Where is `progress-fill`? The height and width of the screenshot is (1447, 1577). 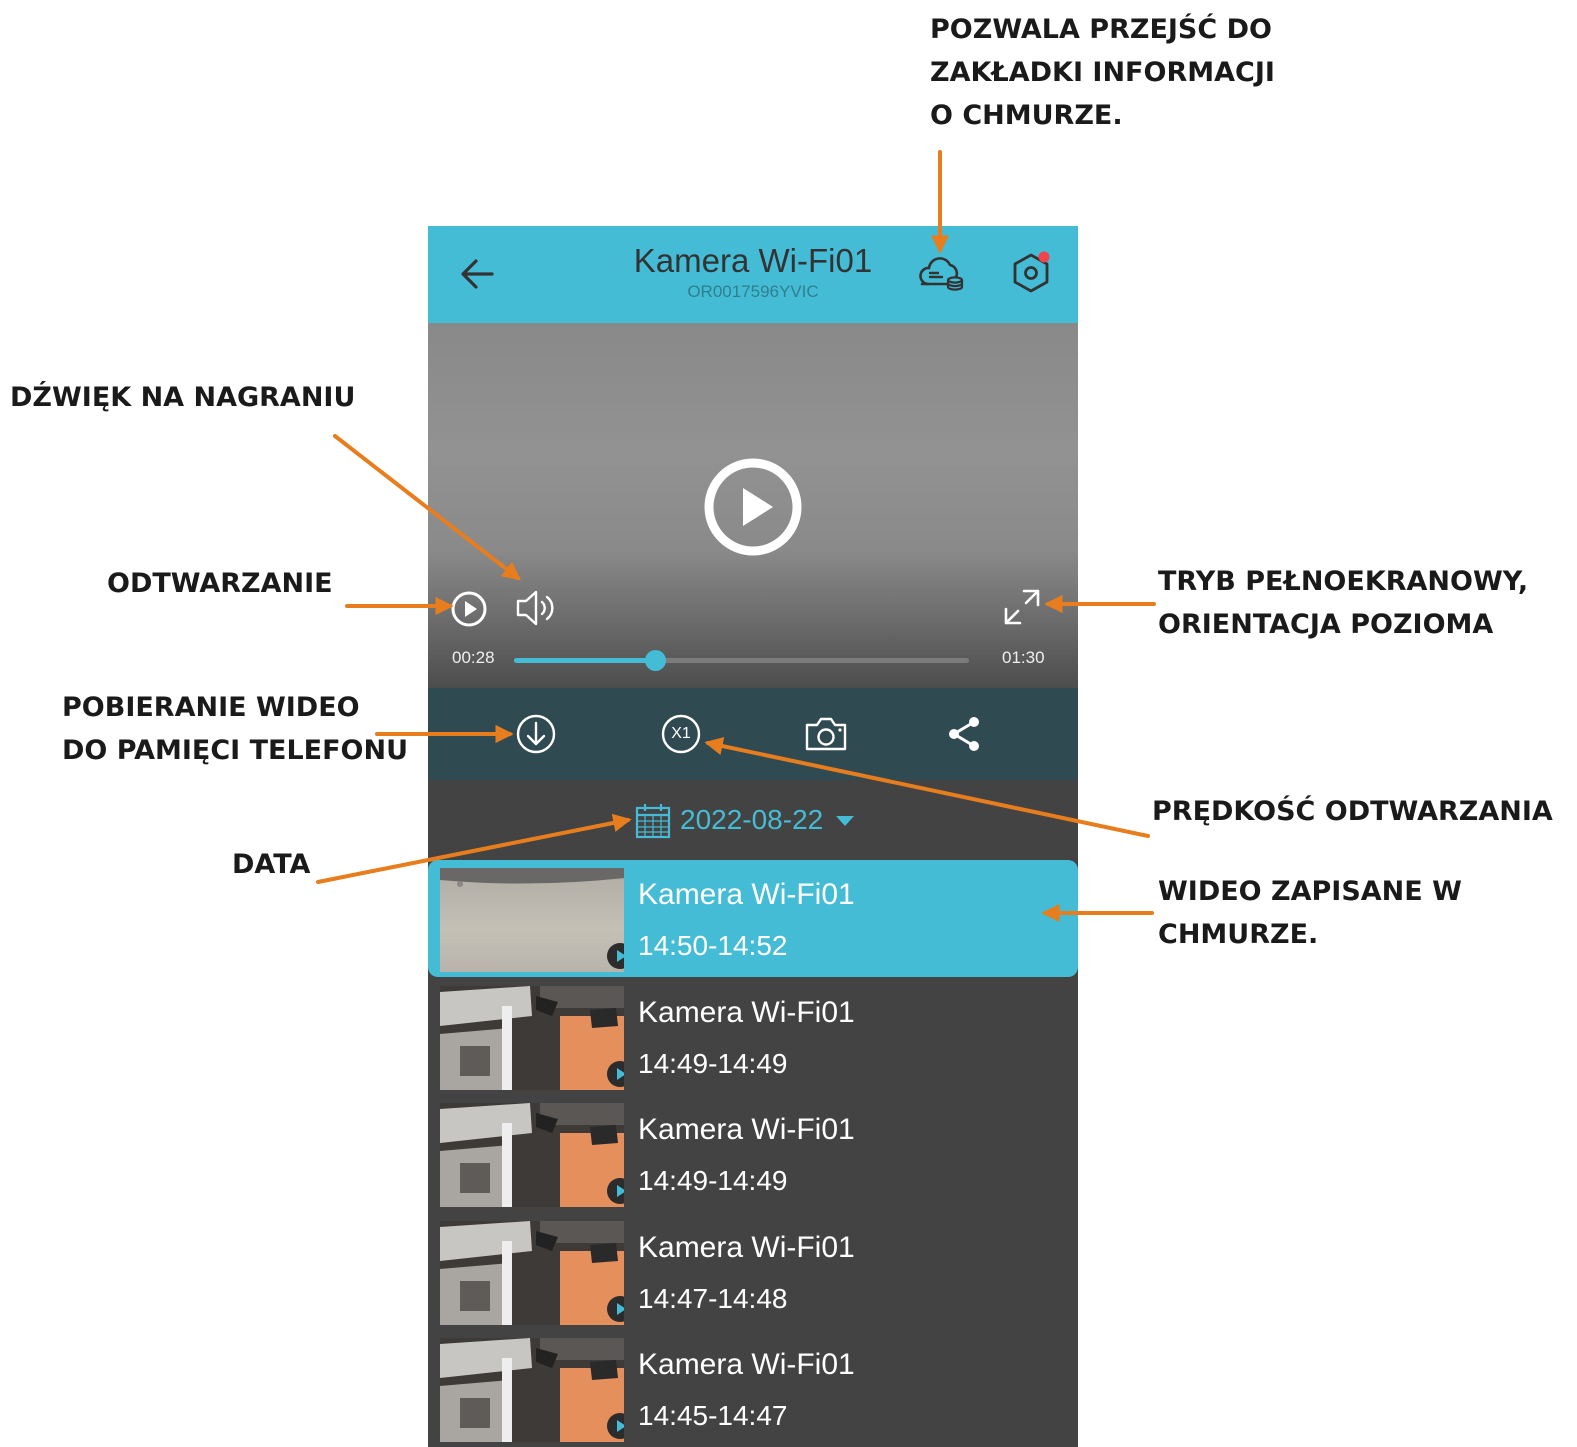 progress-fill is located at coordinates (585, 660).